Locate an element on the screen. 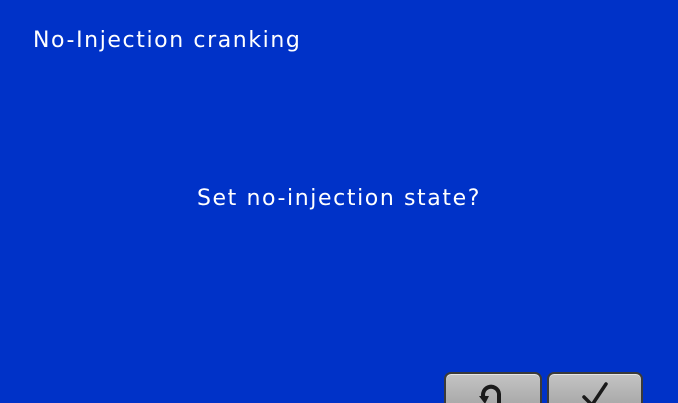 This screenshot has height=403, width=678. confirmation-prompt: Set no-injection state? is located at coordinates (338, 198).